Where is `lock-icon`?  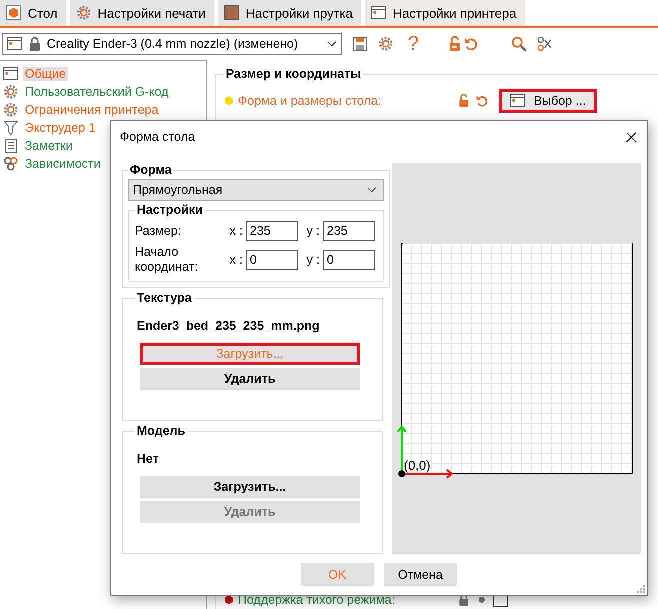
lock-icon is located at coordinates (35, 44).